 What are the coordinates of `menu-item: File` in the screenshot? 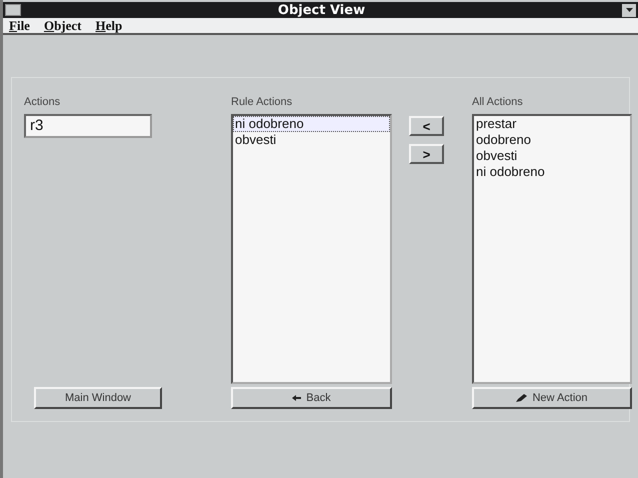 It's located at (19, 26).